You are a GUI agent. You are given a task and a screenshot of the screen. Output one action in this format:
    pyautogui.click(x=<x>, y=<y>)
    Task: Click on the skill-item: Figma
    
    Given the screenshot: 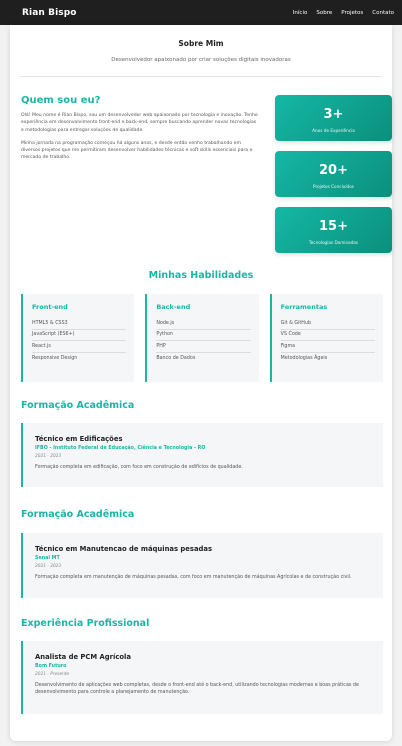 What is the action you would take?
    pyautogui.click(x=327, y=347)
    